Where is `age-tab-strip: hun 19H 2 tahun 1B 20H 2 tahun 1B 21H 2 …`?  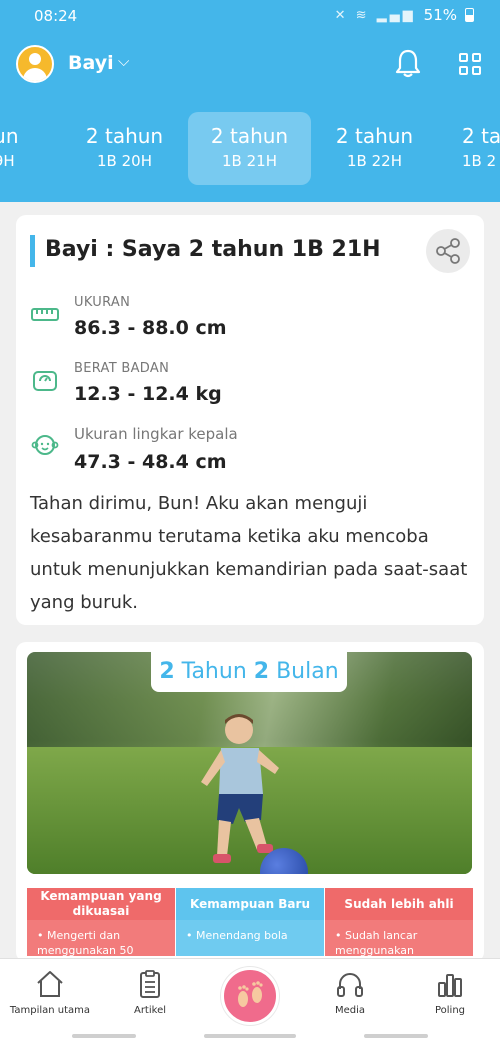 age-tab-strip: hun 19H 2 tahun 1B 20H 2 tahun 1B 21H 2 … is located at coordinates (250, 150).